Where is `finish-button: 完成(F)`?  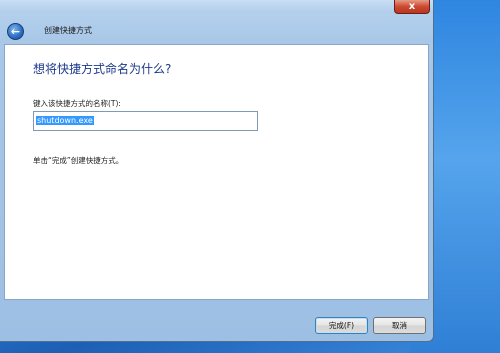 finish-button: 完成(F) is located at coordinates (341, 325).